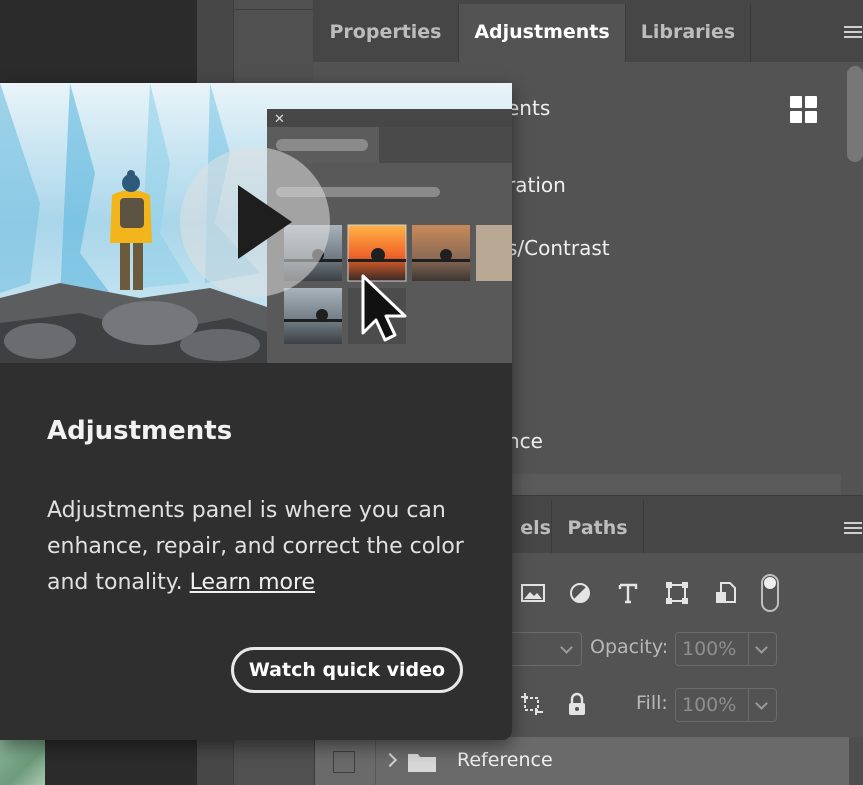 Image resolution: width=863 pixels, height=785 pixels. Describe the element at coordinates (763, 705) in the screenshot. I see `fill-dropdown` at that location.